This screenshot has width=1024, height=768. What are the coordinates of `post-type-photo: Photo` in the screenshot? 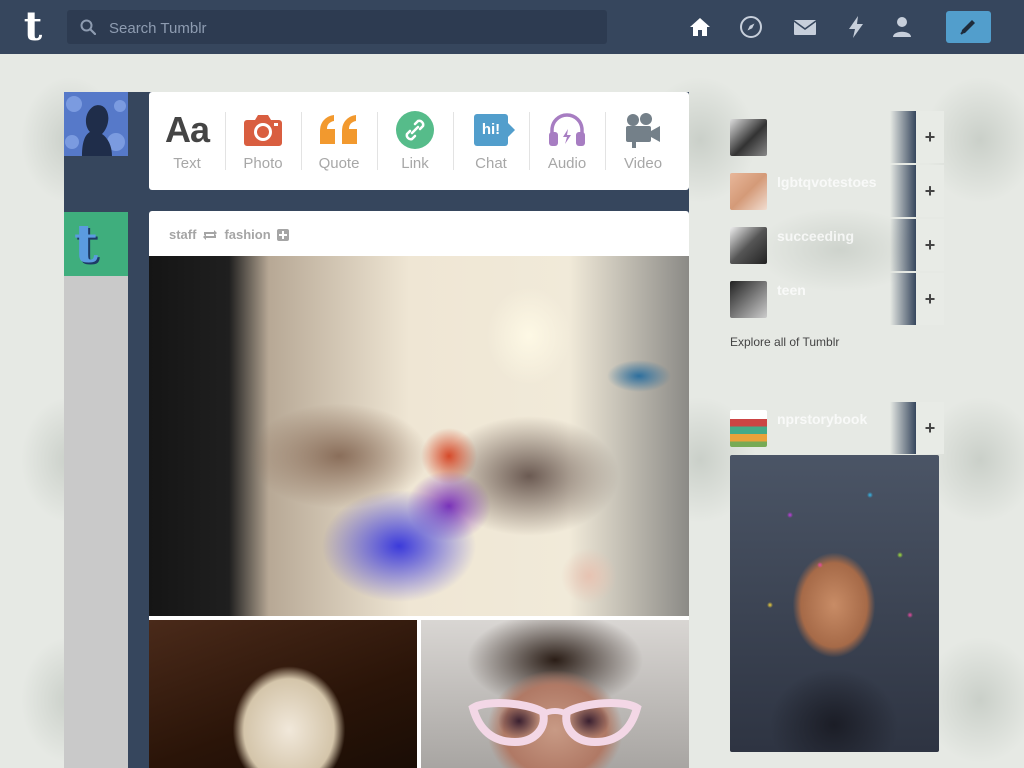 It's located at (263, 141).